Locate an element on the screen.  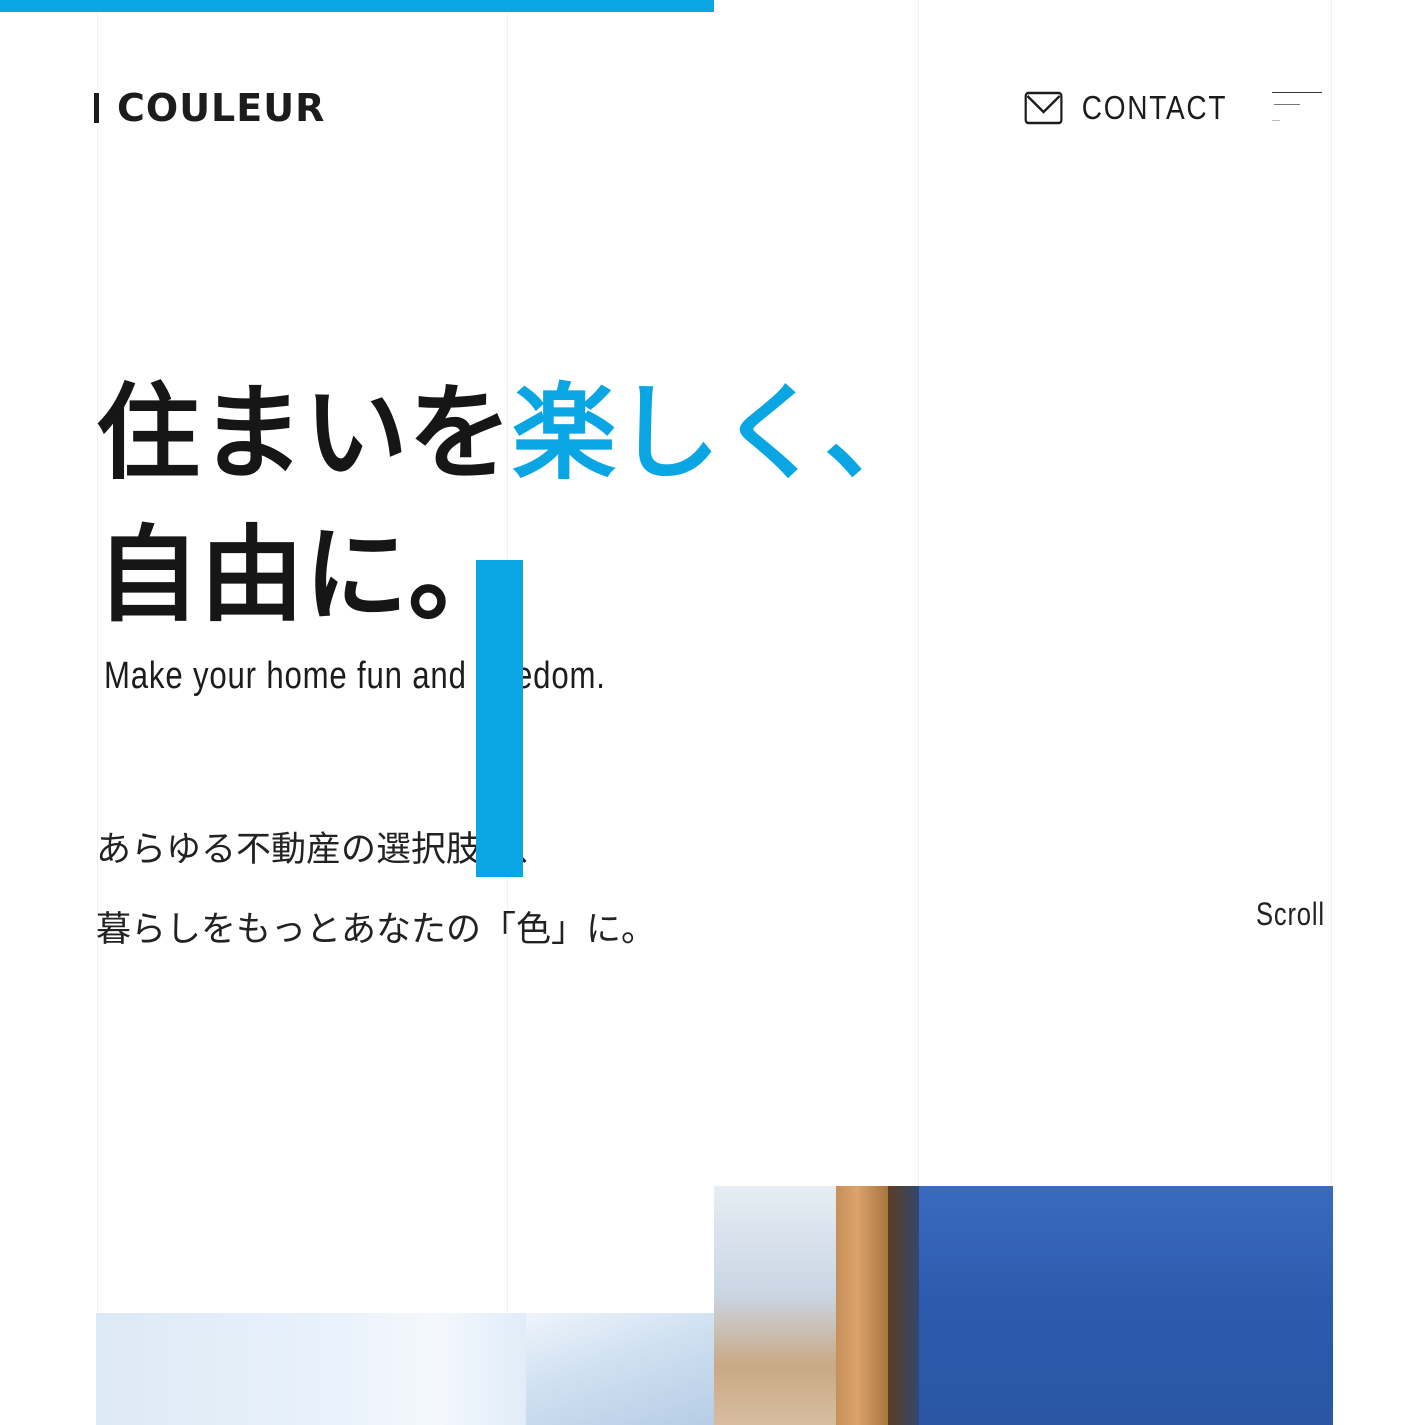
grid-line is located at coordinates (97, 712).